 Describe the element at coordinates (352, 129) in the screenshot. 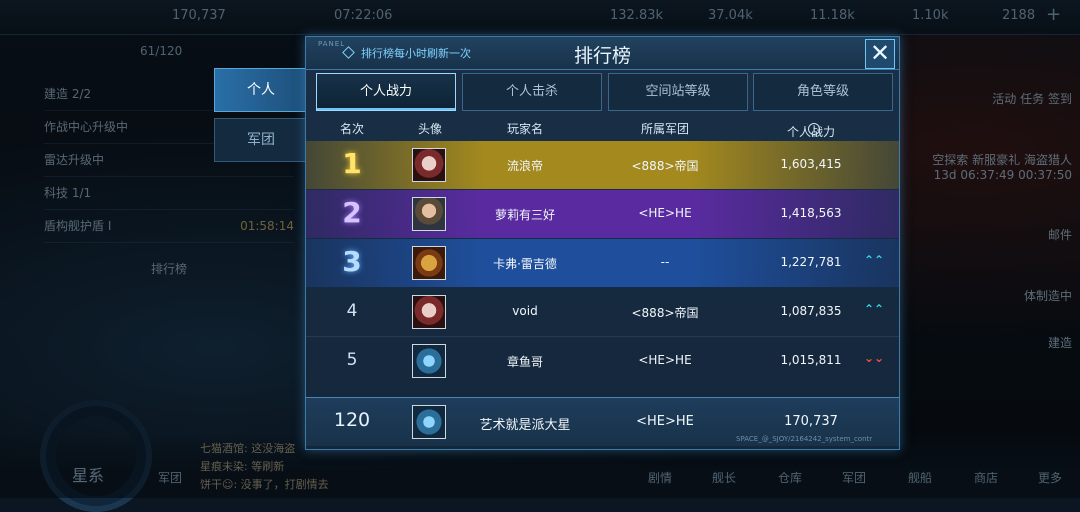

I see `col-rank: 名次` at that location.